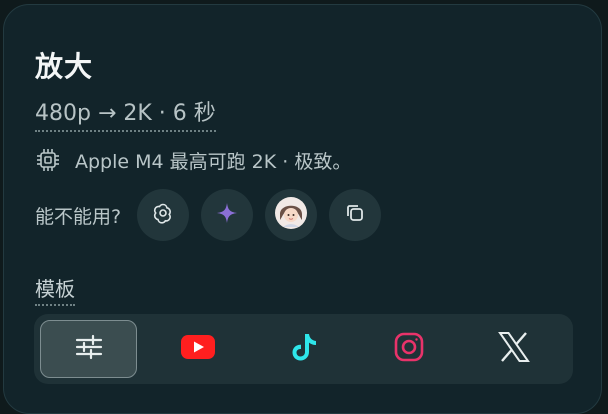 The width and height of the screenshot is (608, 414). I want to click on copy-icon, so click(355, 215).